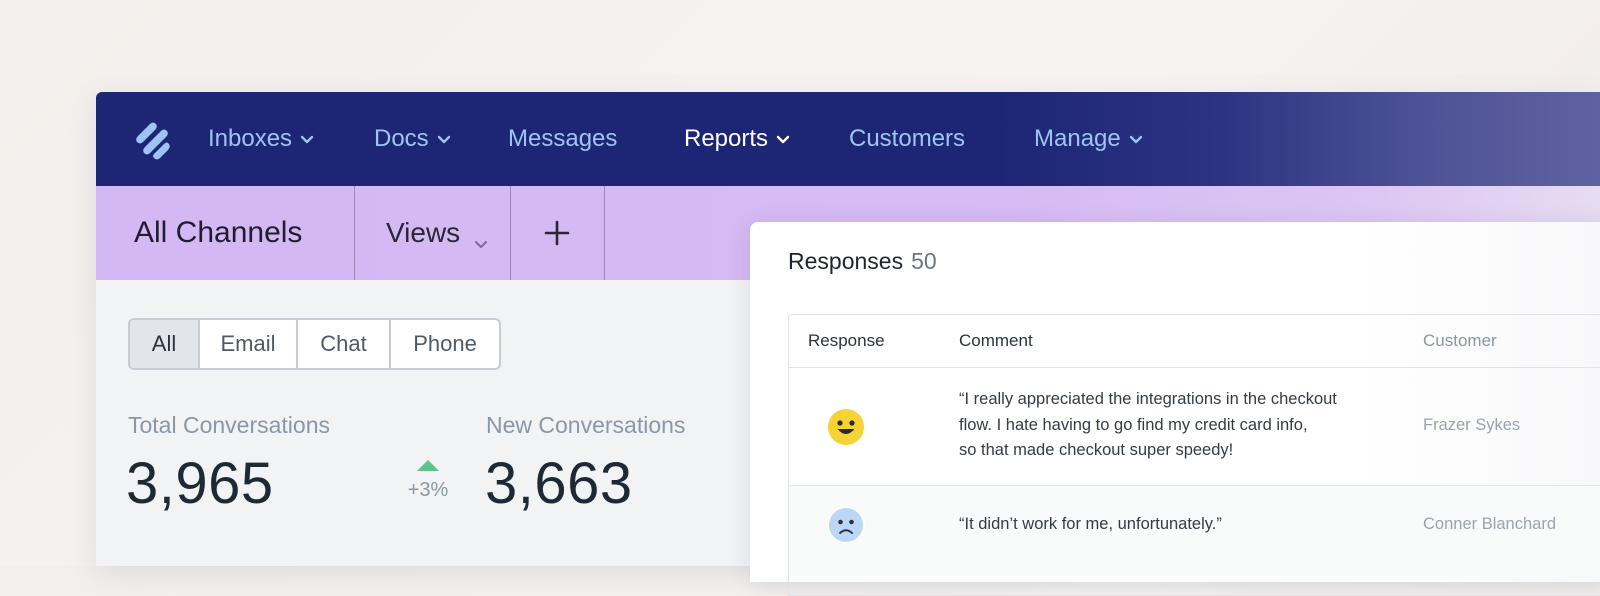  I want to click on responses-header: Responses 50, so click(862, 261).